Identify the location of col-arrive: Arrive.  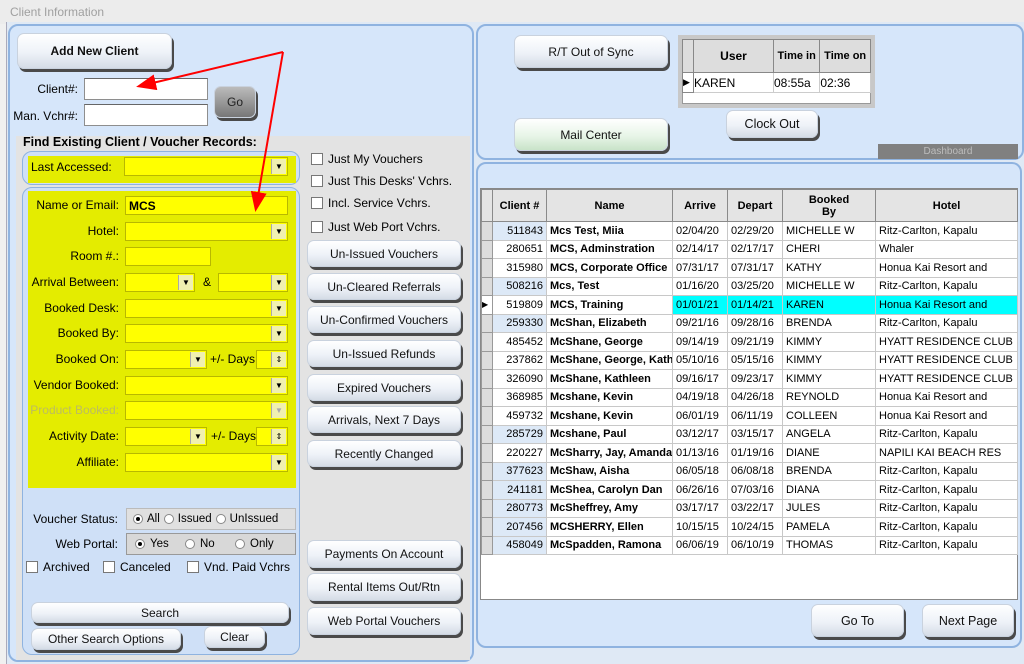
(700, 205).